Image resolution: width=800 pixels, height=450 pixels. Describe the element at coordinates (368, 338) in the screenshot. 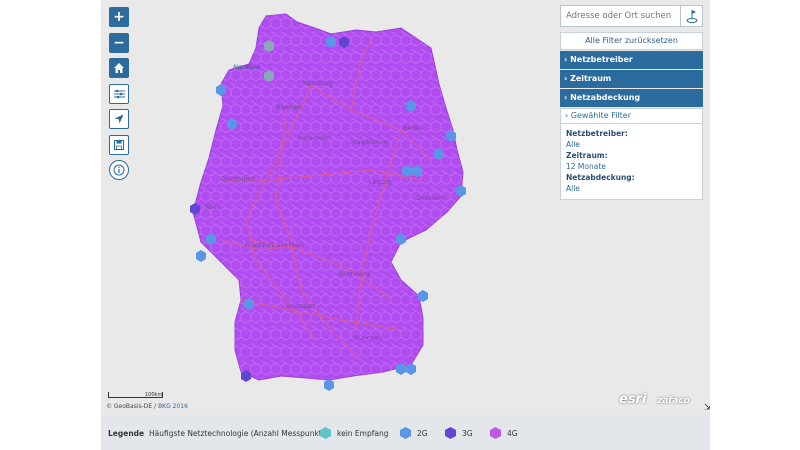

I see `map-label-13: München` at that location.